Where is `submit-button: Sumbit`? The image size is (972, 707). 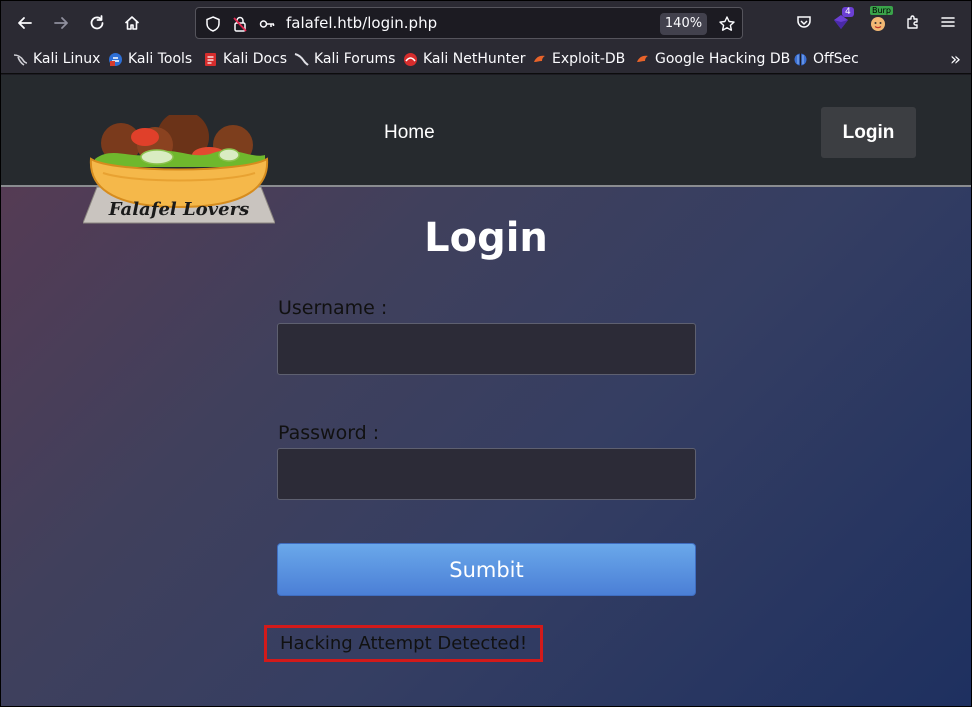 submit-button: Sumbit is located at coordinates (486, 569).